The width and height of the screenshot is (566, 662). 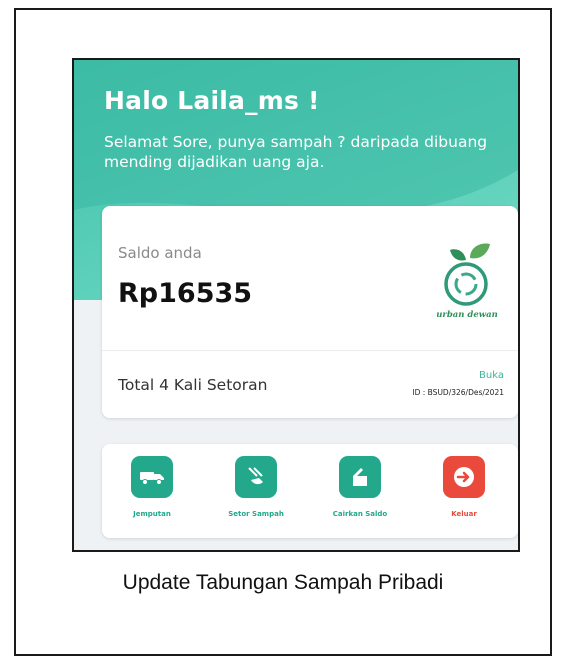 What do you see at coordinates (360, 477) in the screenshot?
I see `withdraw-icon` at bounding box center [360, 477].